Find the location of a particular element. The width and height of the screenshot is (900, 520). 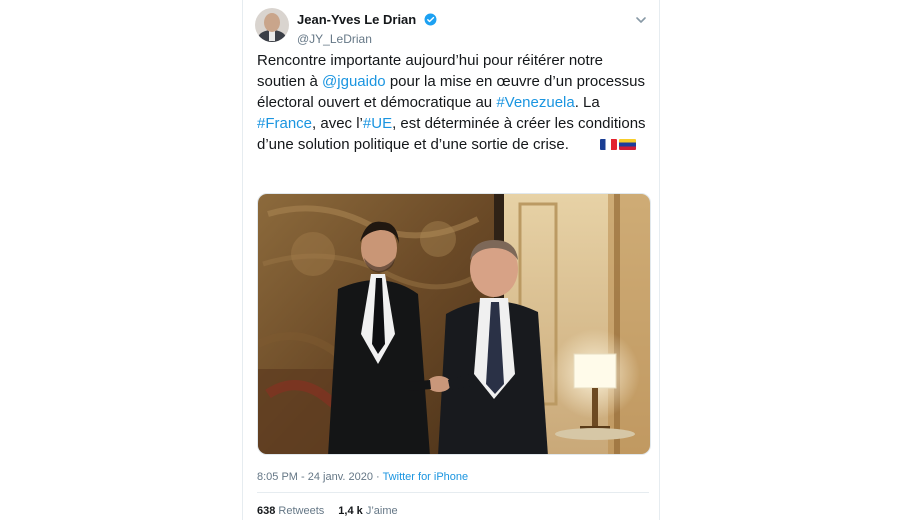

tweet-header: Jean-Yves Le Drian @JY_LeDrian is located at coordinates (452, 28).